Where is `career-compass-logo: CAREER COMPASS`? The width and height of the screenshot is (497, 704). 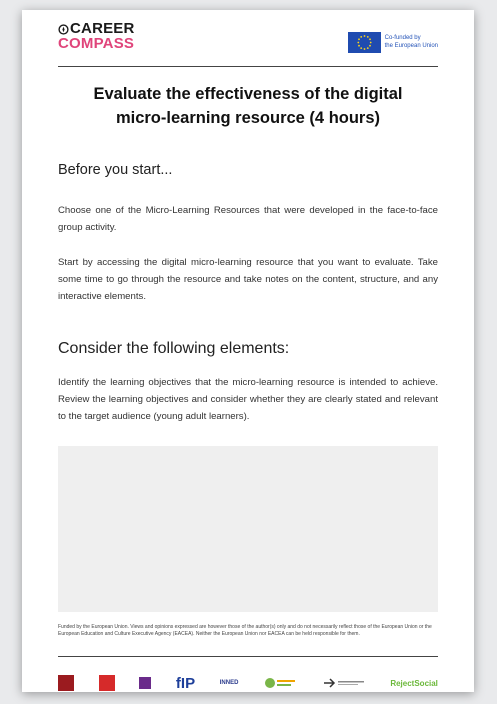
career-compass-logo: CAREER COMPASS is located at coordinates (96, 36).